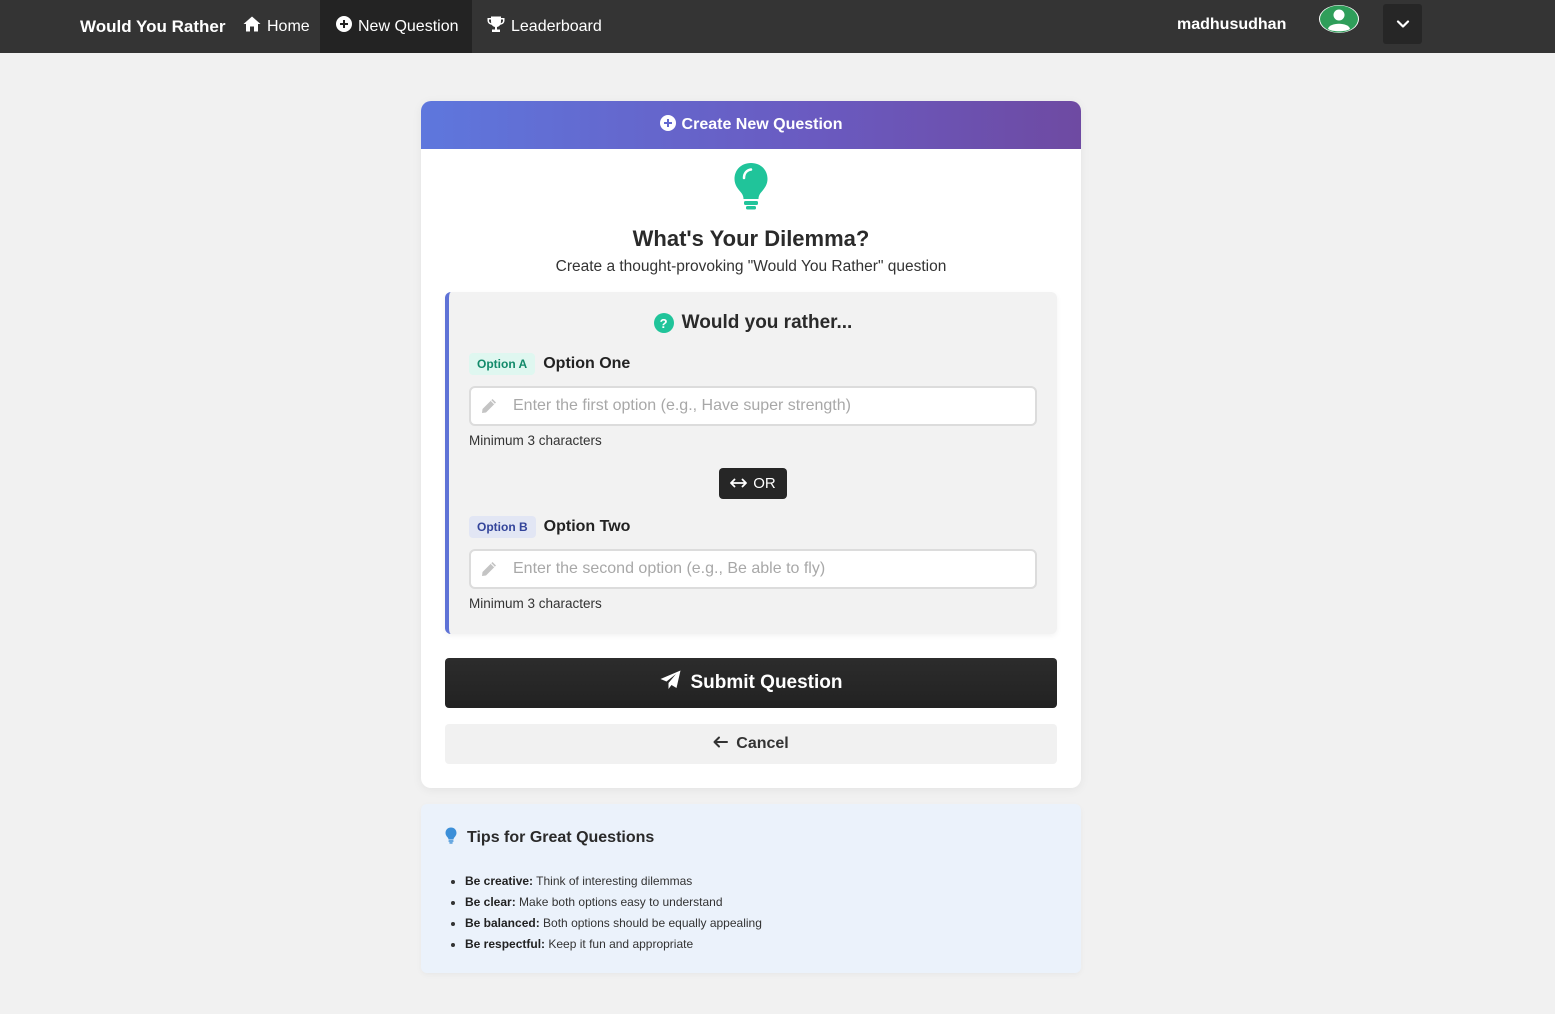  I want to click on option-two-field, so click(753, 569).